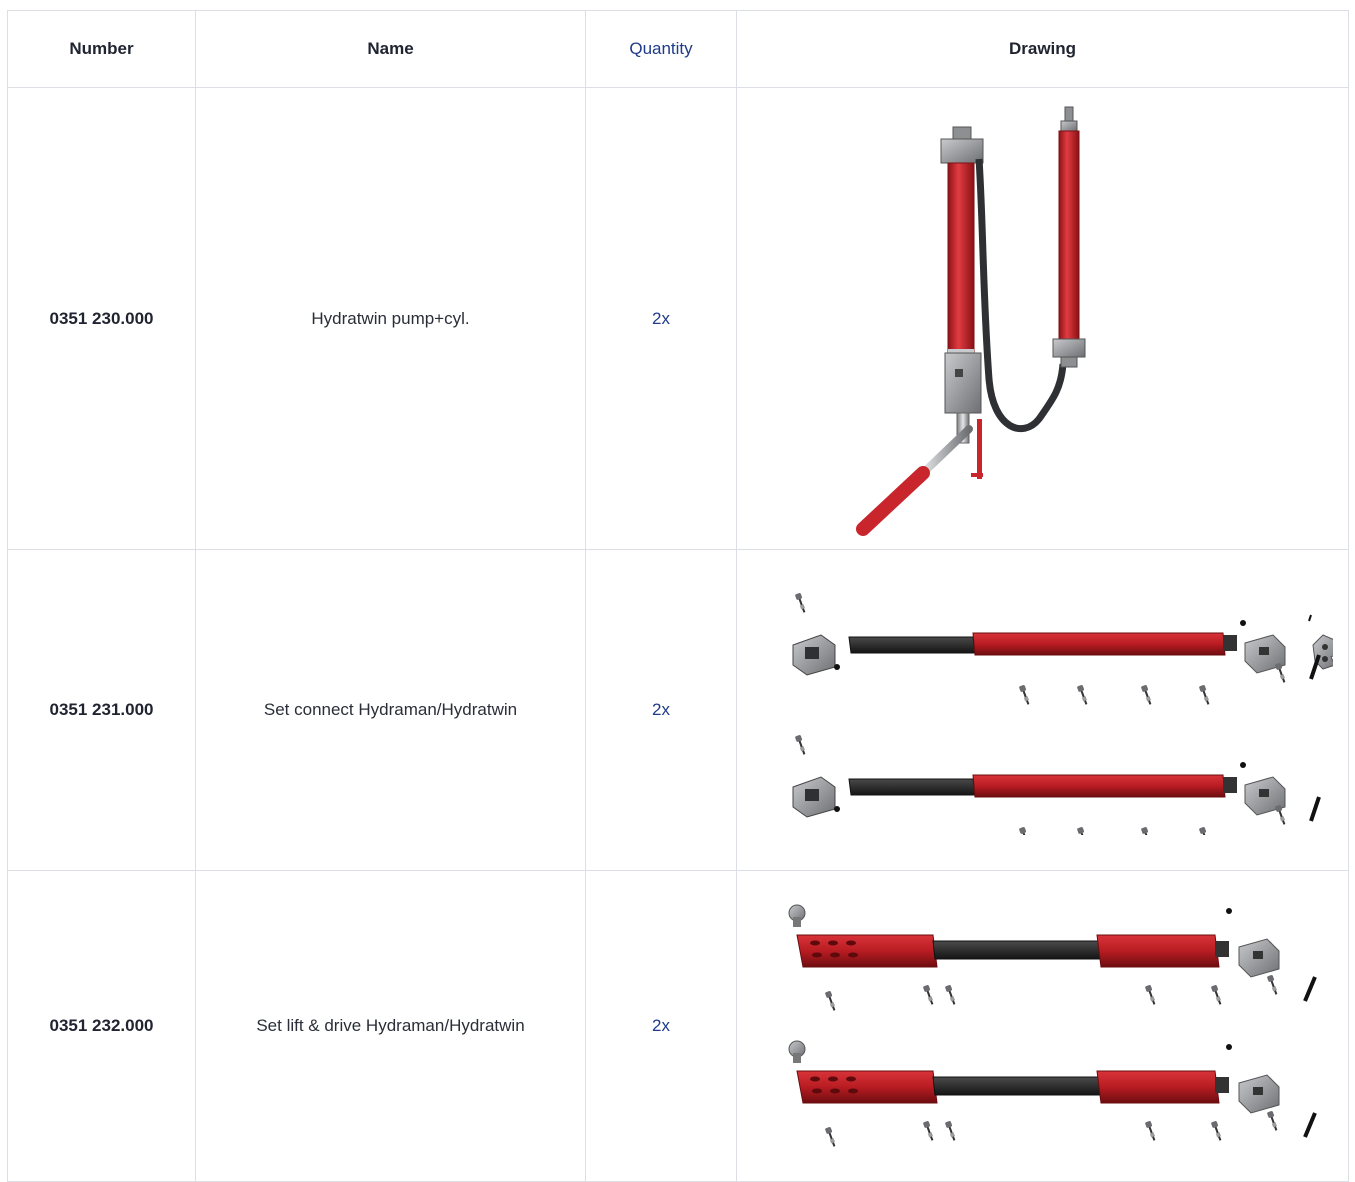  I want to click on part-name: Set connect Hydraman/Hydratwin, so click(390, 710).